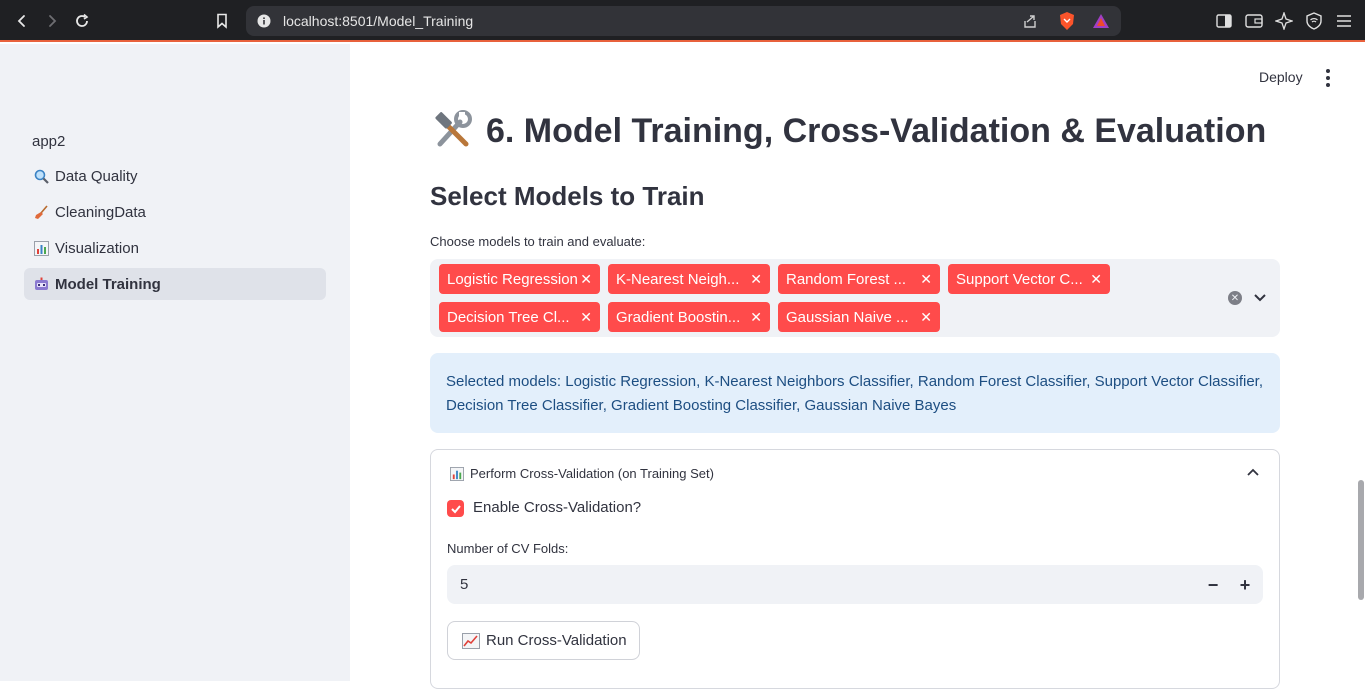 The height and width of the screenshot is (689, 1365). What do you see at coordinates (378, 21) in the screenshot?
I see `url-text: localhost:8501/Model_Training` at bounding box center [378, 21].